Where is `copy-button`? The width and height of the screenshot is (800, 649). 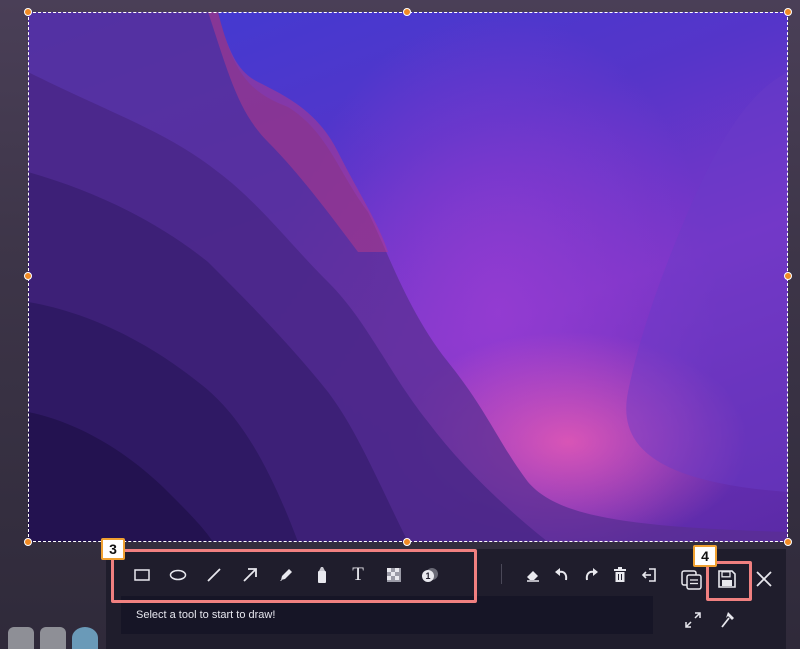
copy-button is located at coordinates (692, 580).